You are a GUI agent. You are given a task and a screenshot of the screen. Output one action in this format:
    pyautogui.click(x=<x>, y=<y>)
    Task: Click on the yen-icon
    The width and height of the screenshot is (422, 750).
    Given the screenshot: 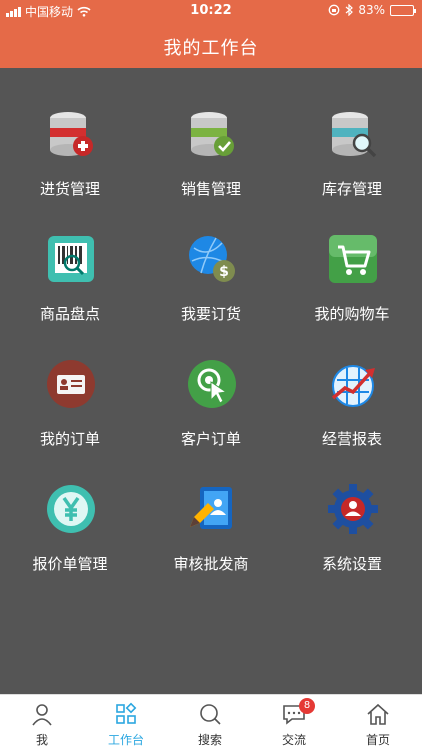 What is the action you would take?
    pyautogui.click(x=71, y=509)
    